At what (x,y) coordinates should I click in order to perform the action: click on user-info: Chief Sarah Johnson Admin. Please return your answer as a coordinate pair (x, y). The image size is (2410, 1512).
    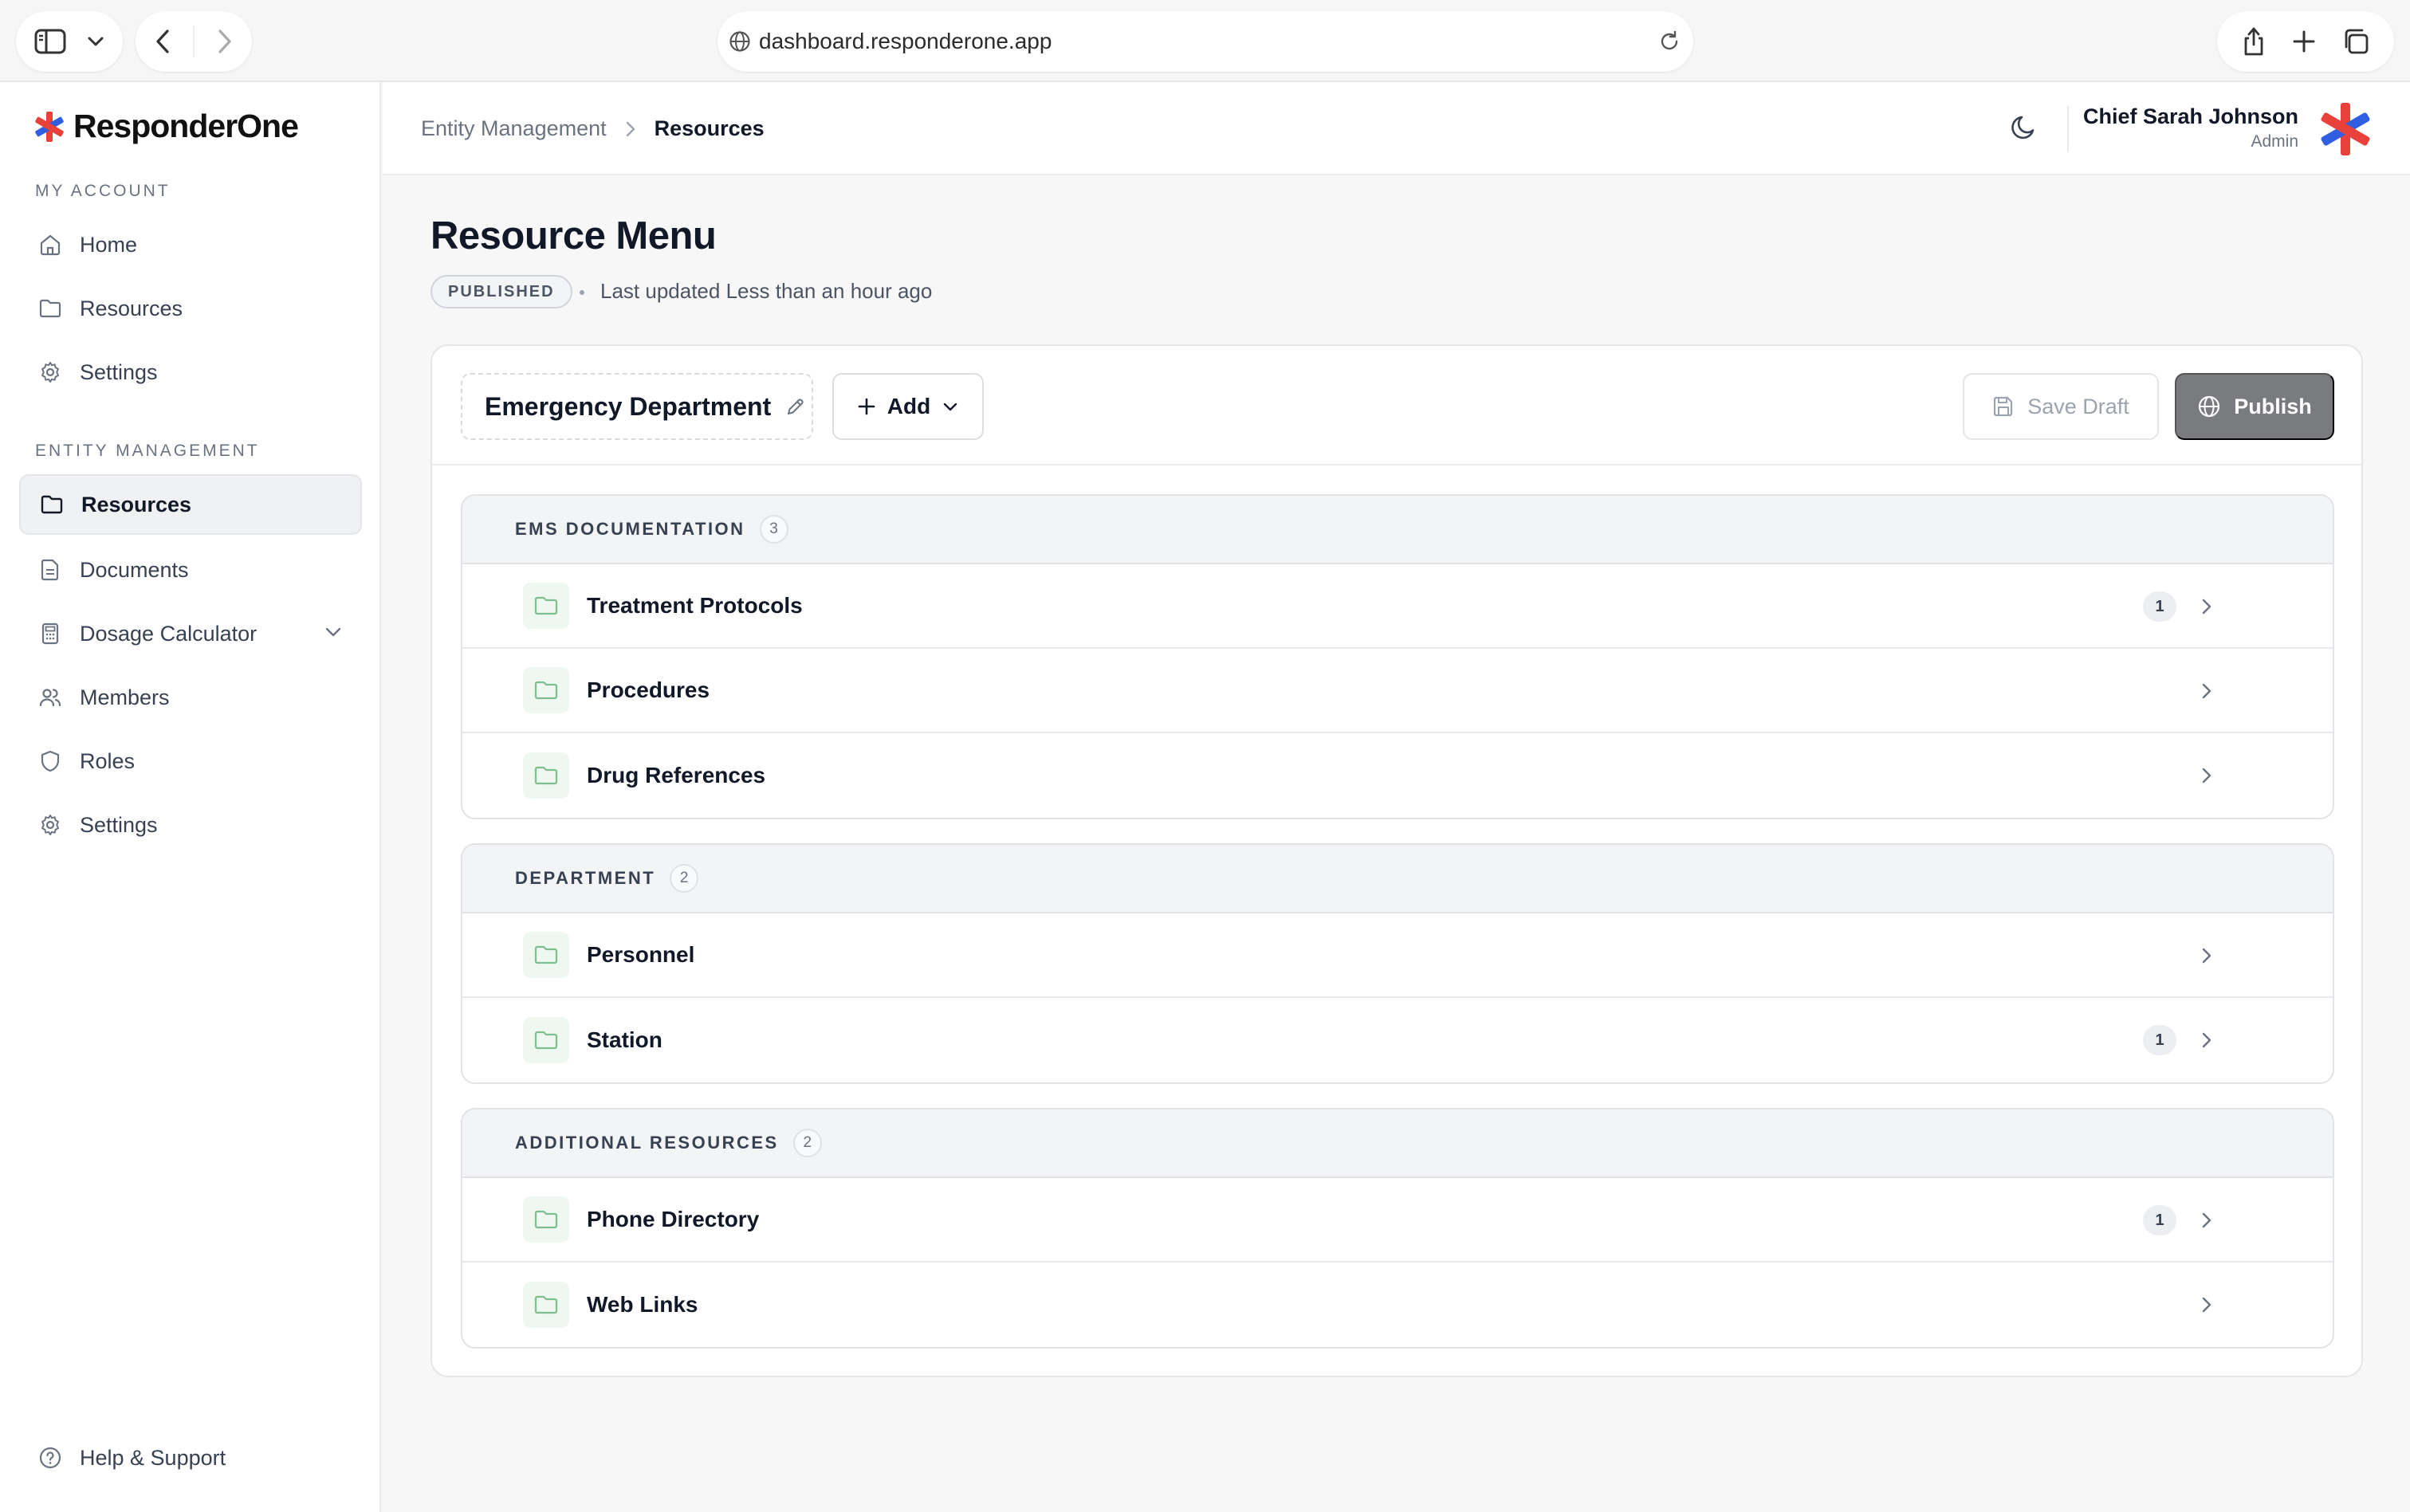
    Looking at the image, I should click on (2190, 127).